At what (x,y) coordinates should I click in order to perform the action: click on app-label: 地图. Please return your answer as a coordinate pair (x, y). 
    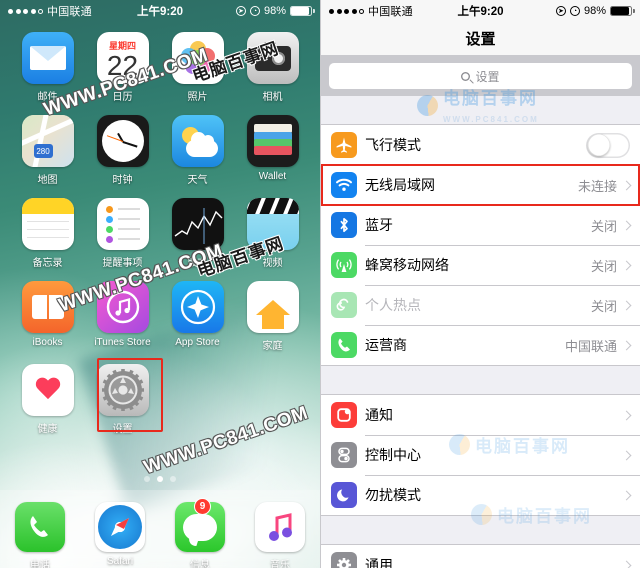
    Looking at the image, I should click on (47, 180).